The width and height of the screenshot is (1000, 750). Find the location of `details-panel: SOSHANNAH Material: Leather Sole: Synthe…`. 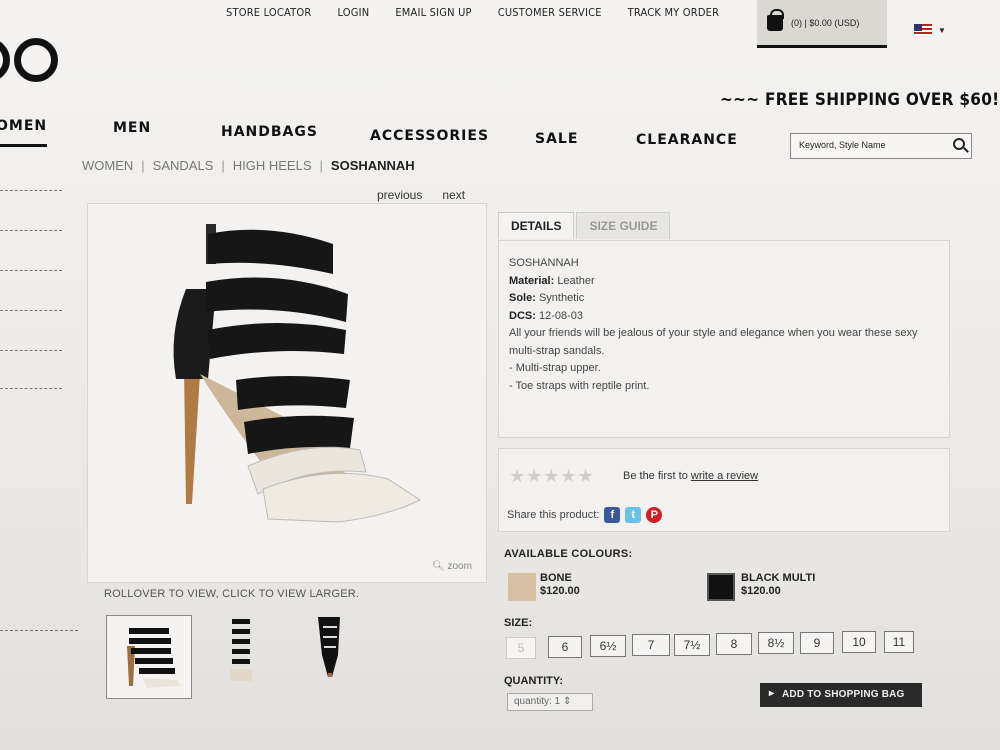

details-panel: SOSHANNAH Material: Leather Sole: Synthe… is located at coordinates (724, 339).